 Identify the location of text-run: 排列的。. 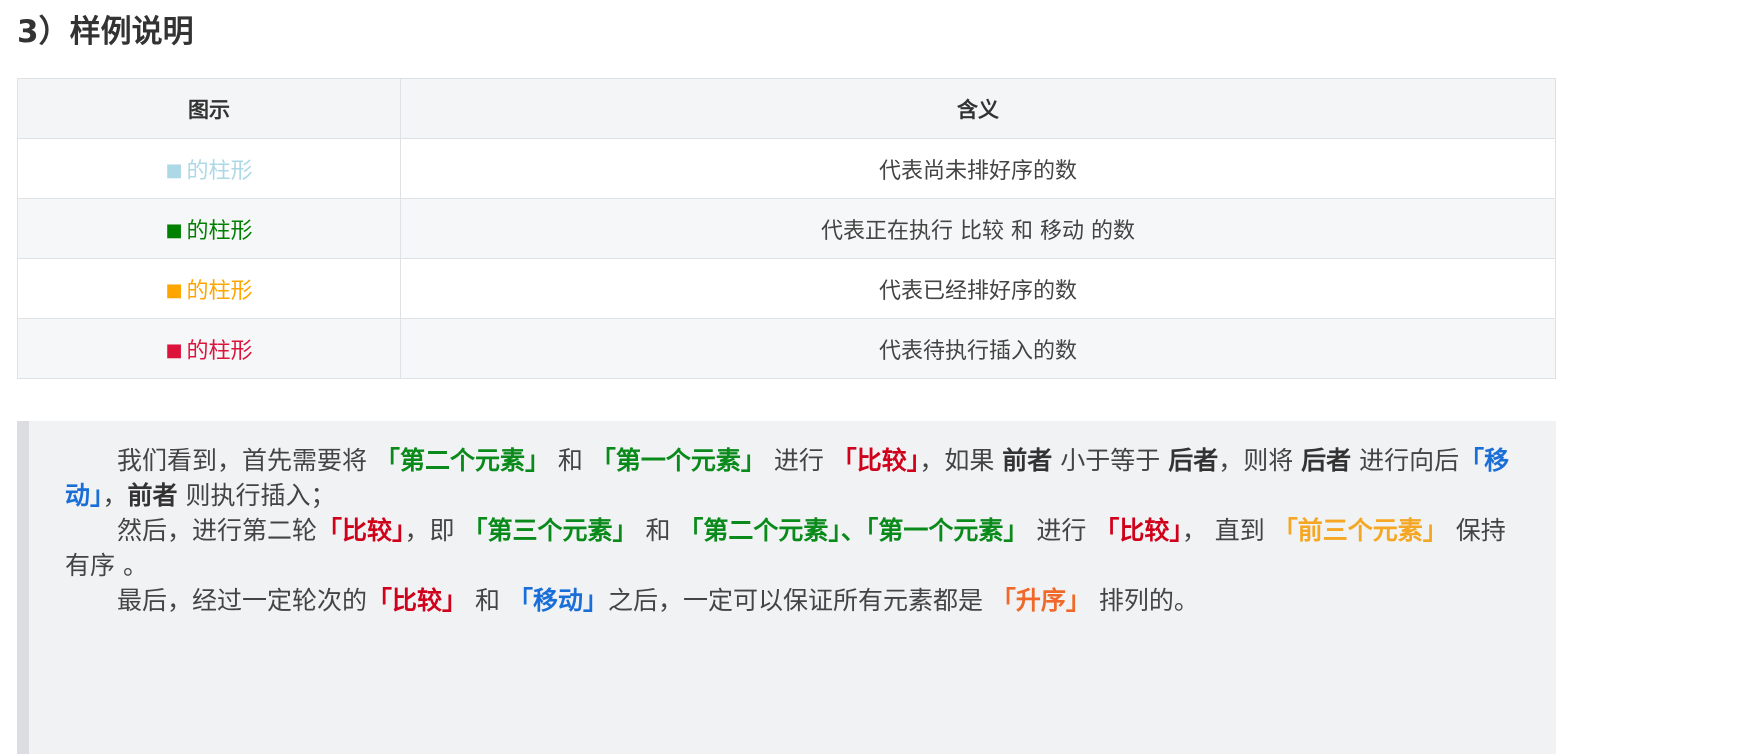
(1144, 600).